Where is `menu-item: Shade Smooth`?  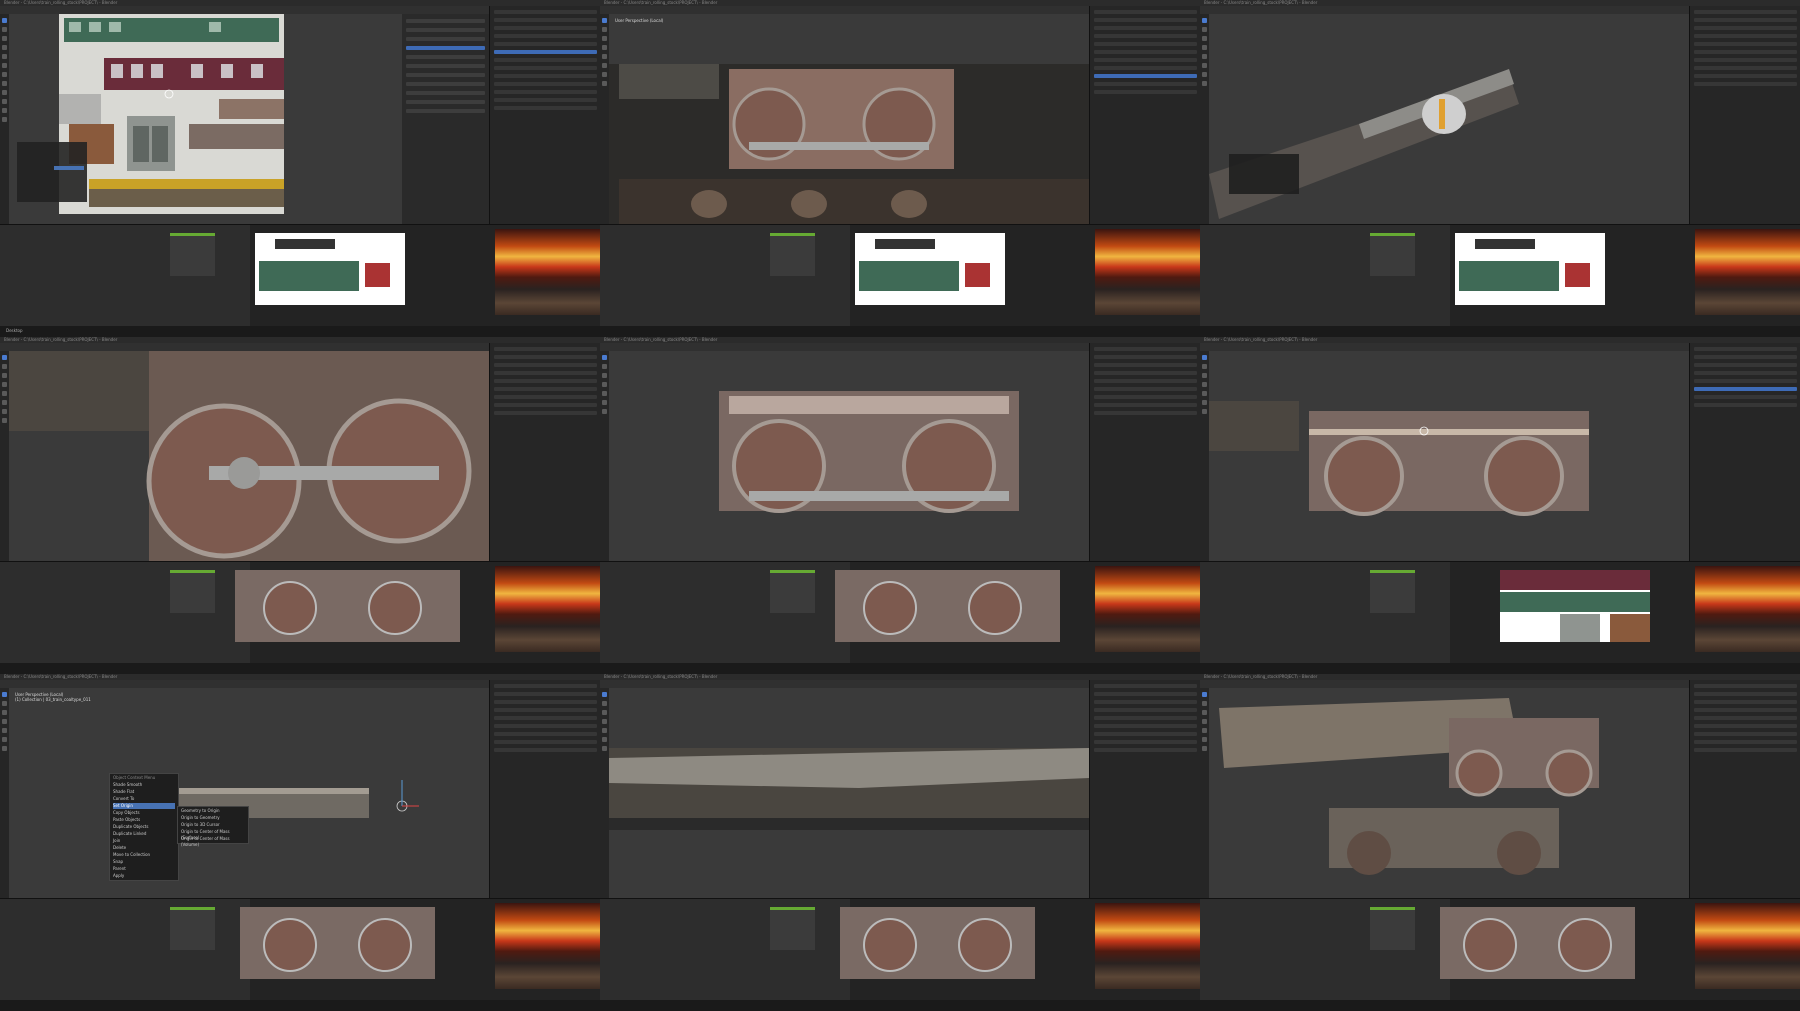 menu-item: Shade Smooth is located at coordinates (144, 785).